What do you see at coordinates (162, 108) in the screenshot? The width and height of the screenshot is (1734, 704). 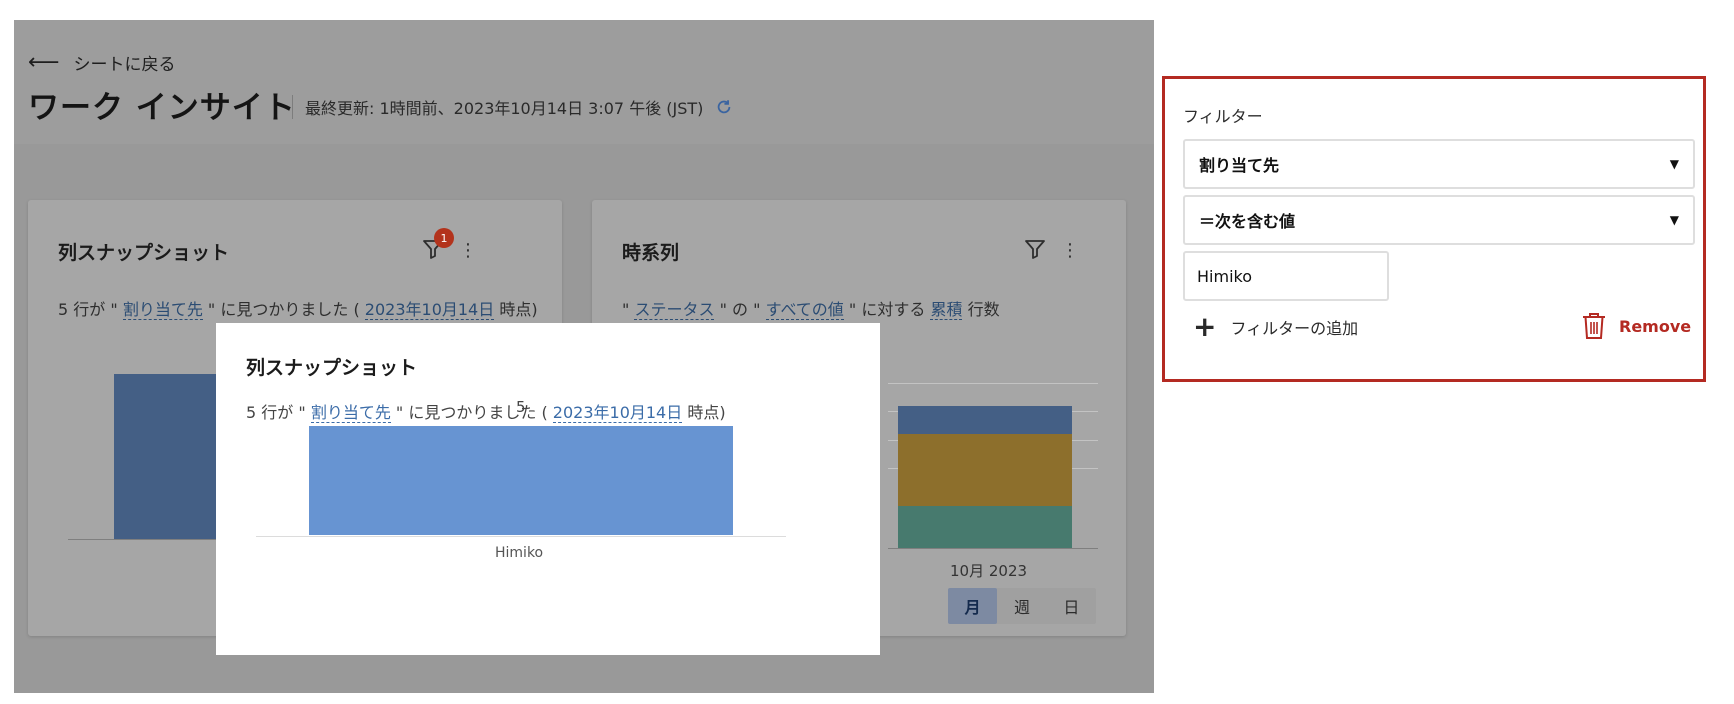 I see `page-title: ワーク インサイト` at bounding box center [162, 108].